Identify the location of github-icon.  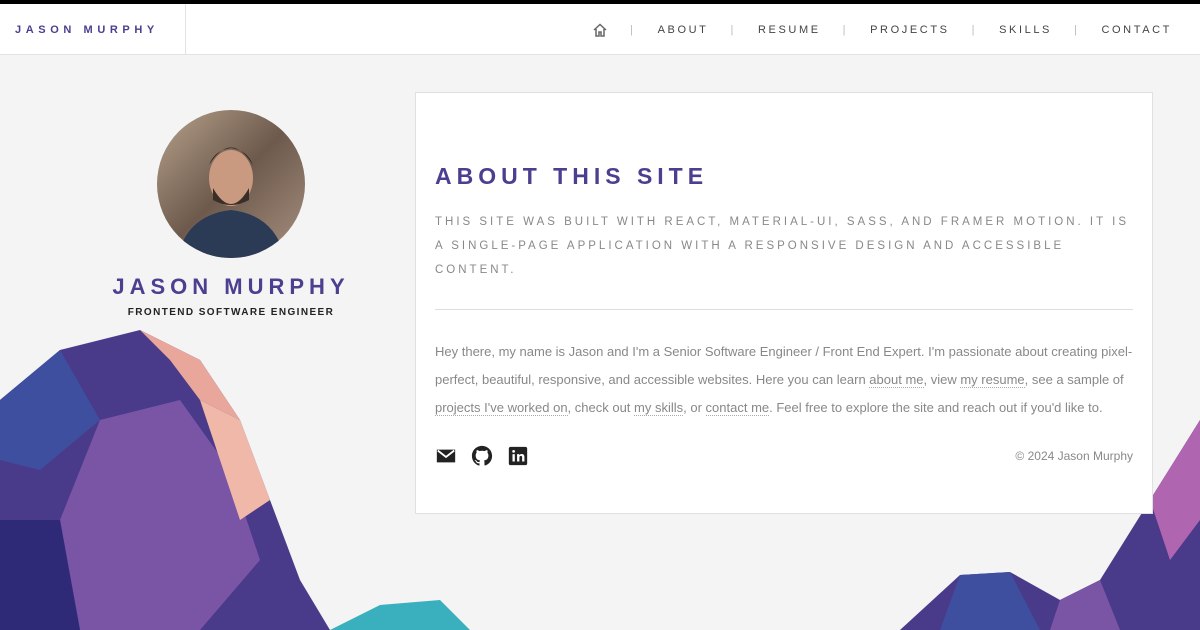
(482, 456).